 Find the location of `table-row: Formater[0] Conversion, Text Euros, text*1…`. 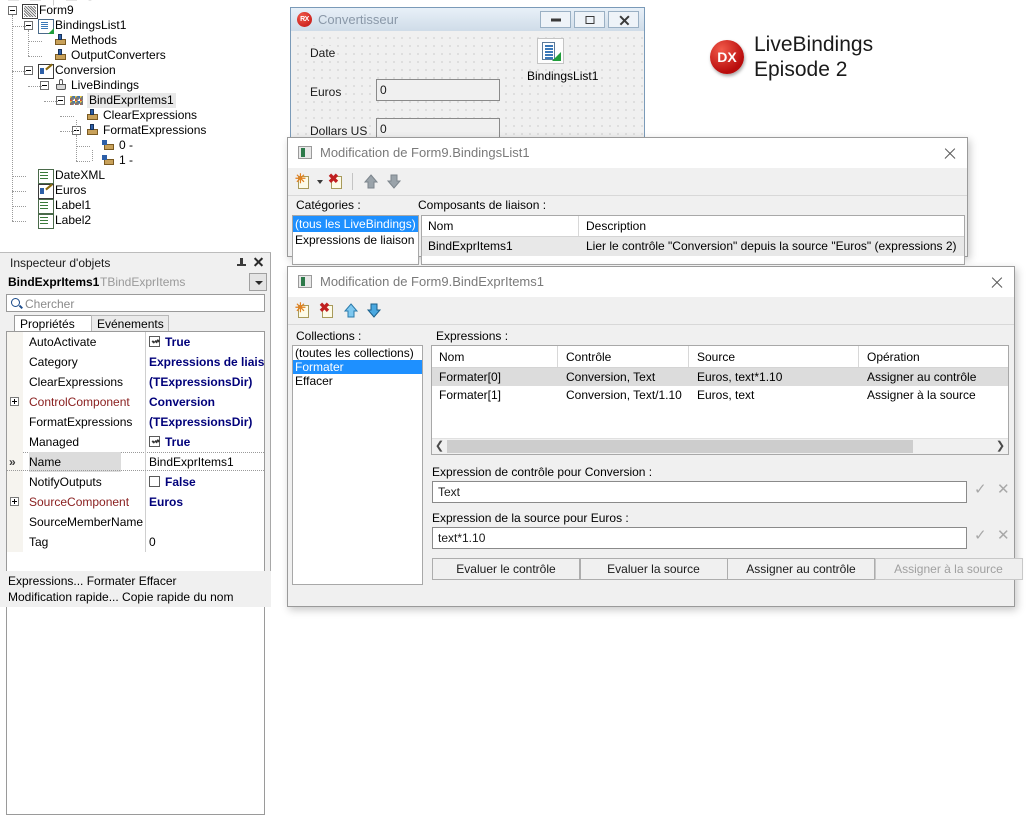

table-row: Formater[0] Conversion, Text Euros, text*1… is located at coordinates (720, 377).